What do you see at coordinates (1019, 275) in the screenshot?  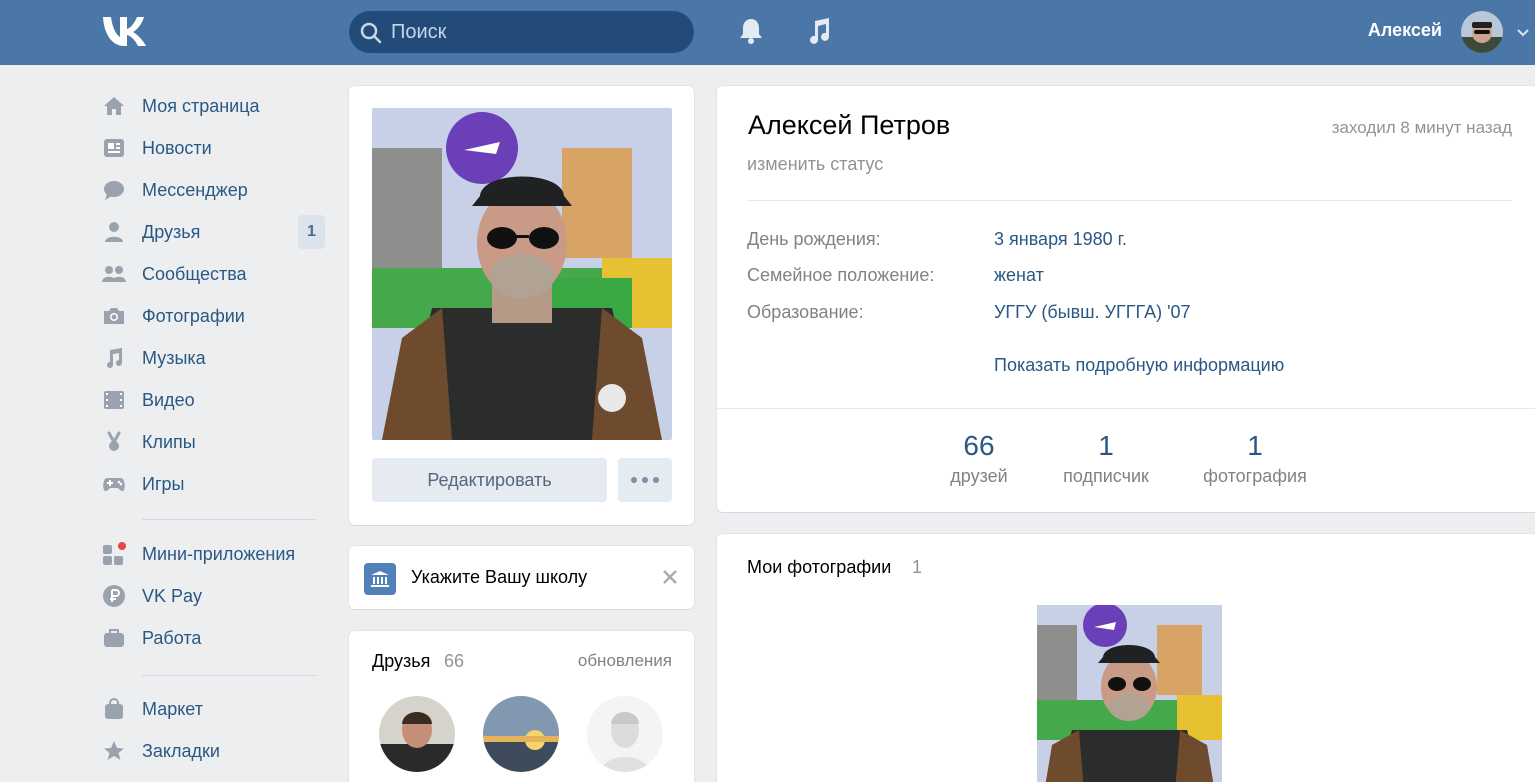 I see `info-value-relationship: женат` at bounding box center [1019, 275].